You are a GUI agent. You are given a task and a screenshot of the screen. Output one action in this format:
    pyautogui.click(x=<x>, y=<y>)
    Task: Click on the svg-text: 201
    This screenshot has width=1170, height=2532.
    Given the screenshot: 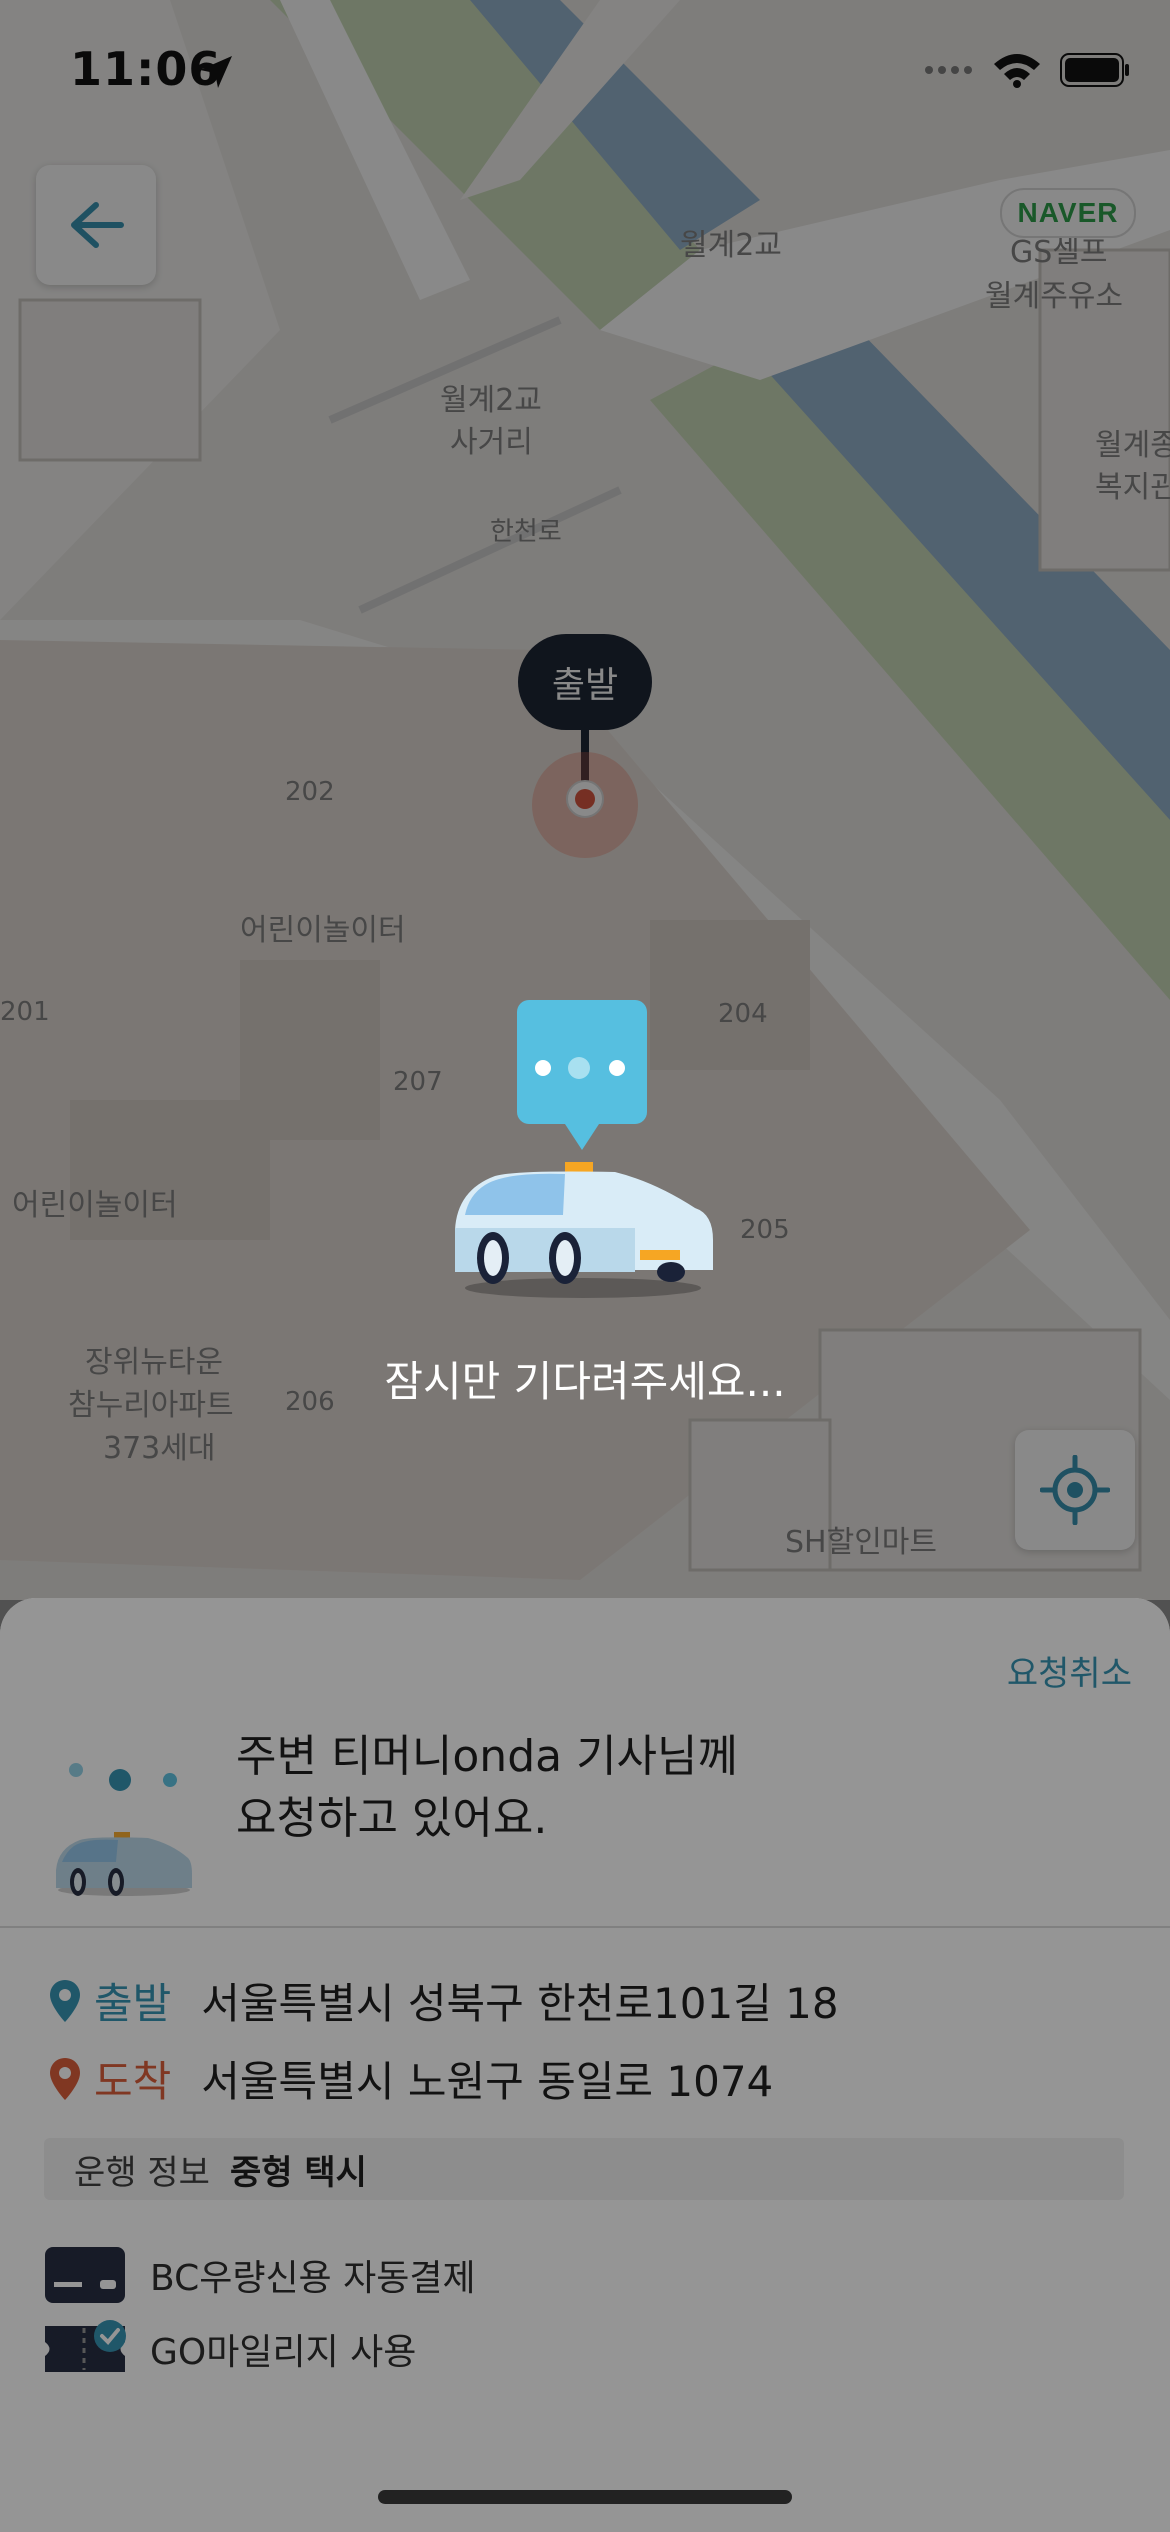 What is the action you would take?
    pyautogui.click(x=25, y=1012)
    